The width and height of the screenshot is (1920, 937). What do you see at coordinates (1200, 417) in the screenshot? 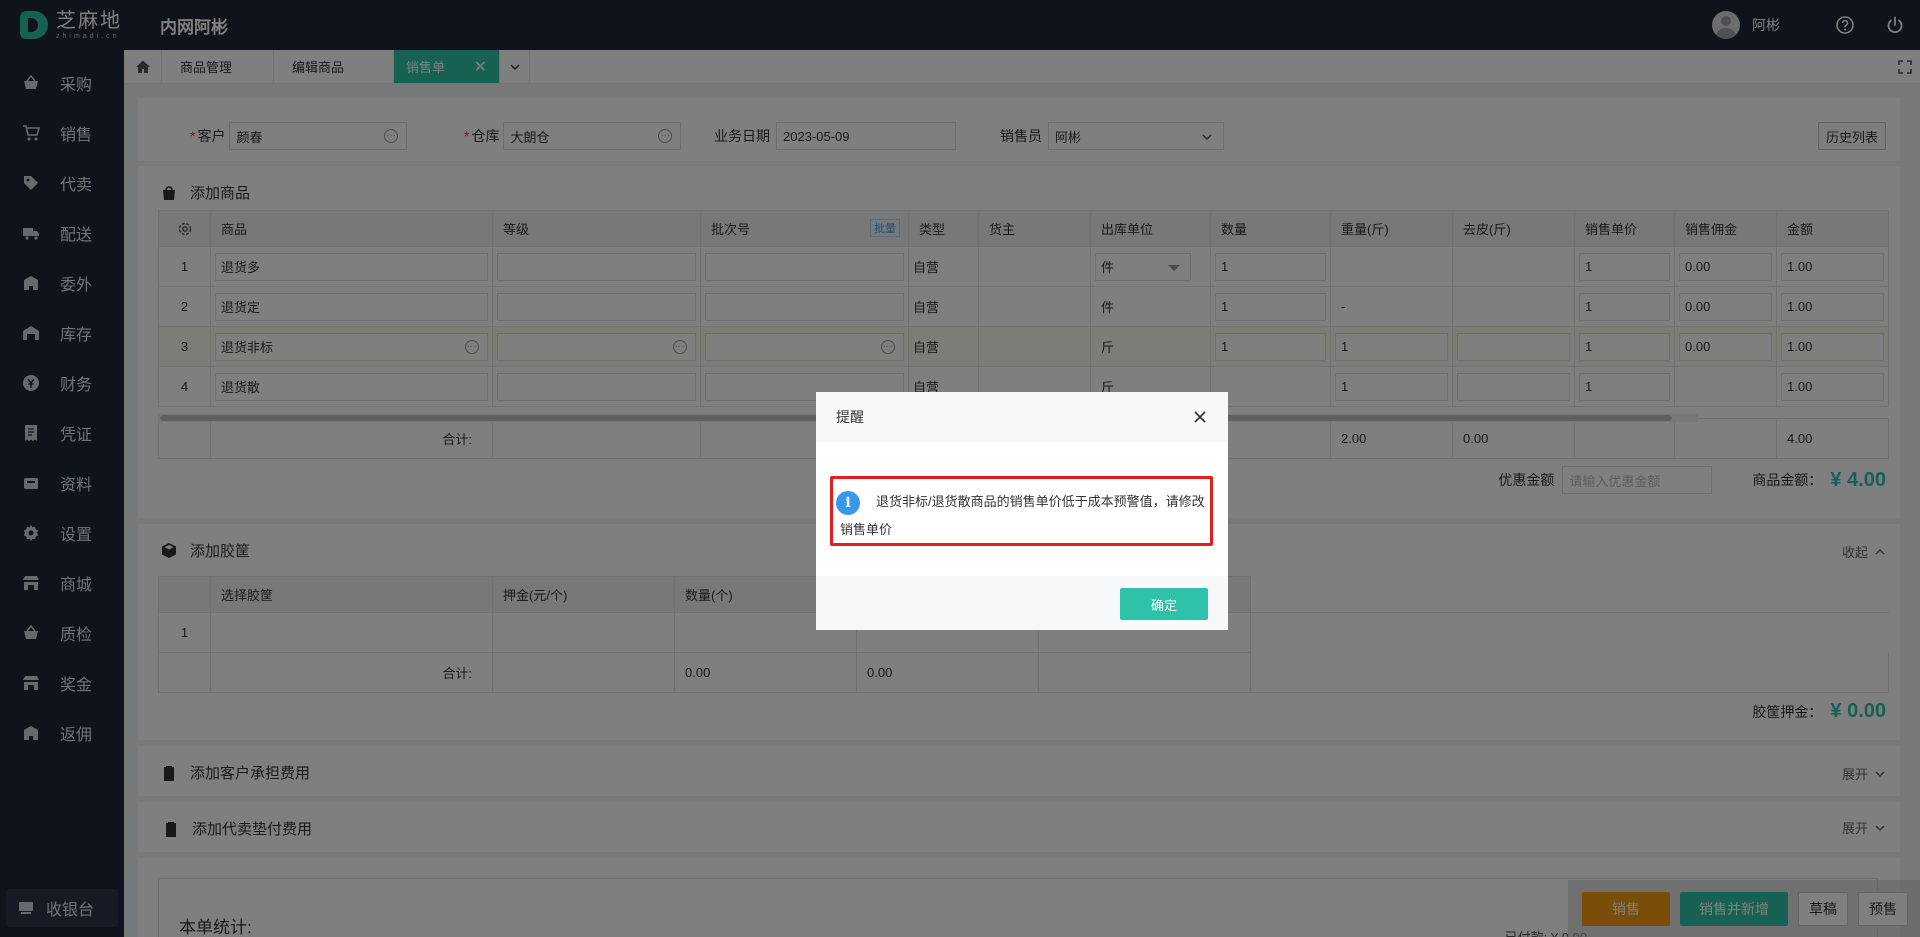
I see `close-icon` at bounding box center [1200, 417].